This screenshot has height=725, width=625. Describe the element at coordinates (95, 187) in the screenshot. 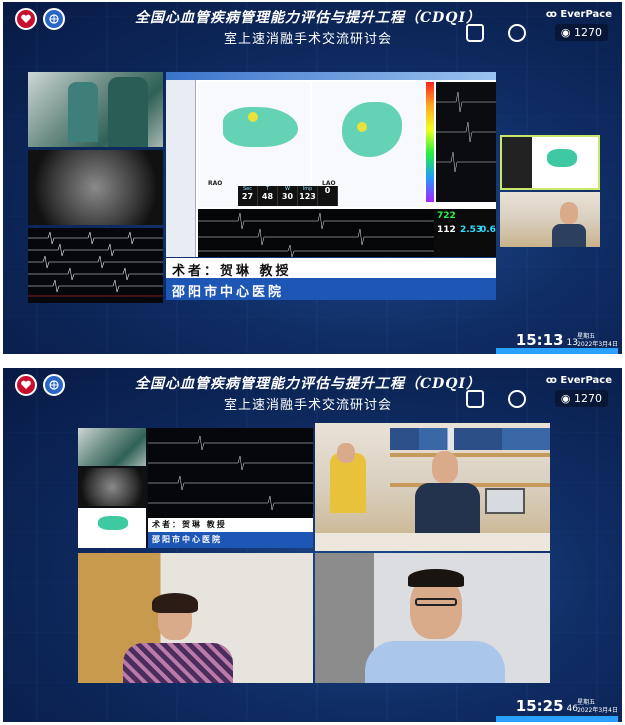

I see `fluoroscopy-video` at that location.